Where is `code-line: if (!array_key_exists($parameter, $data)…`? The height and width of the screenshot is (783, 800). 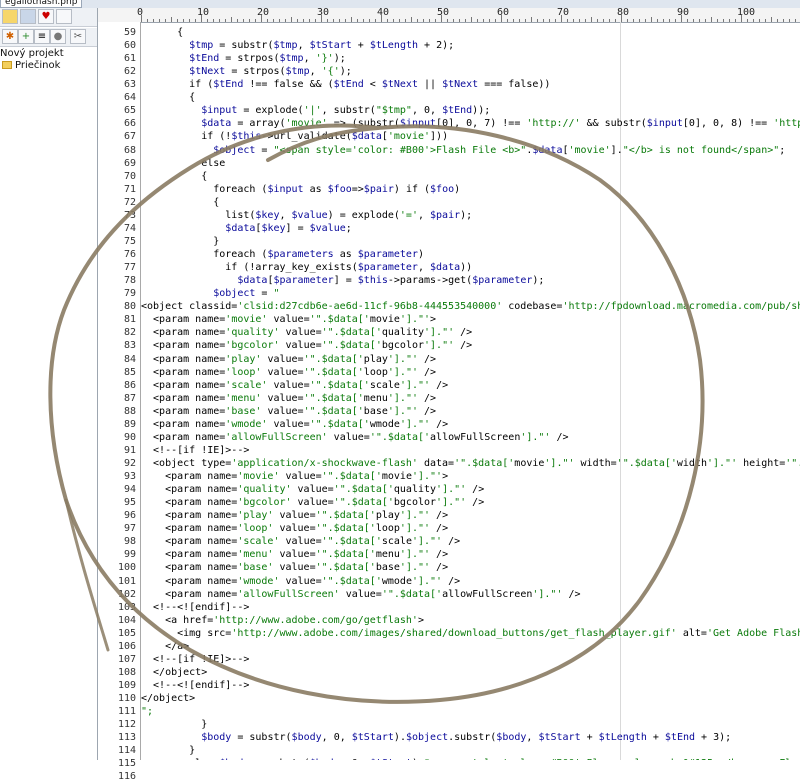
code-line: if (!array_key_exists($parameter, $data)… is located at coordinates (306, 267).